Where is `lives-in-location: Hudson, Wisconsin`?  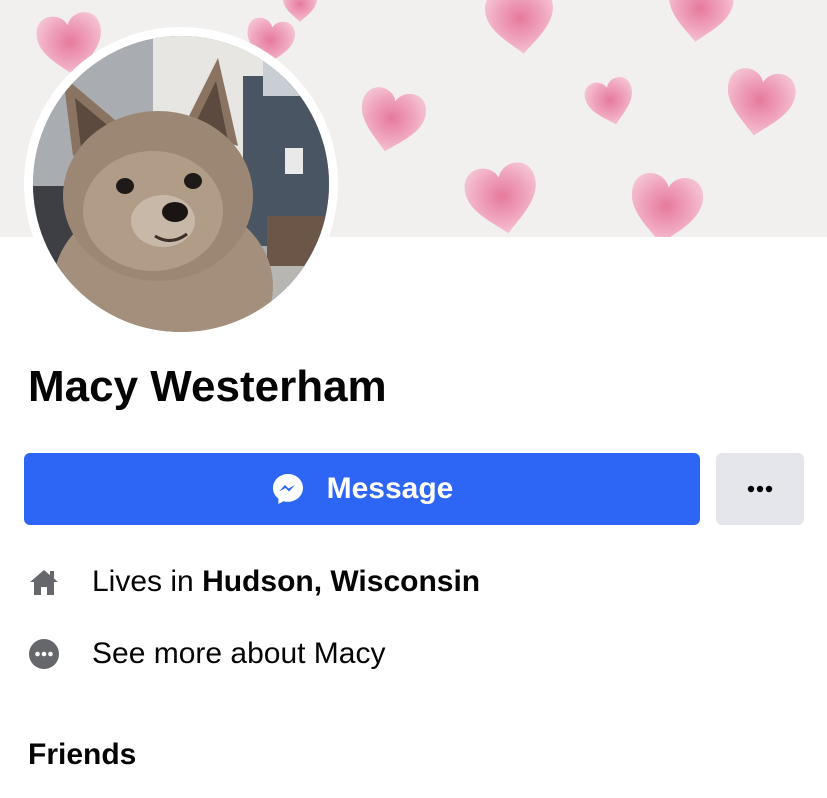
lives-in-location: Hudson, Wisconsin is located at coordinates (341, 581).